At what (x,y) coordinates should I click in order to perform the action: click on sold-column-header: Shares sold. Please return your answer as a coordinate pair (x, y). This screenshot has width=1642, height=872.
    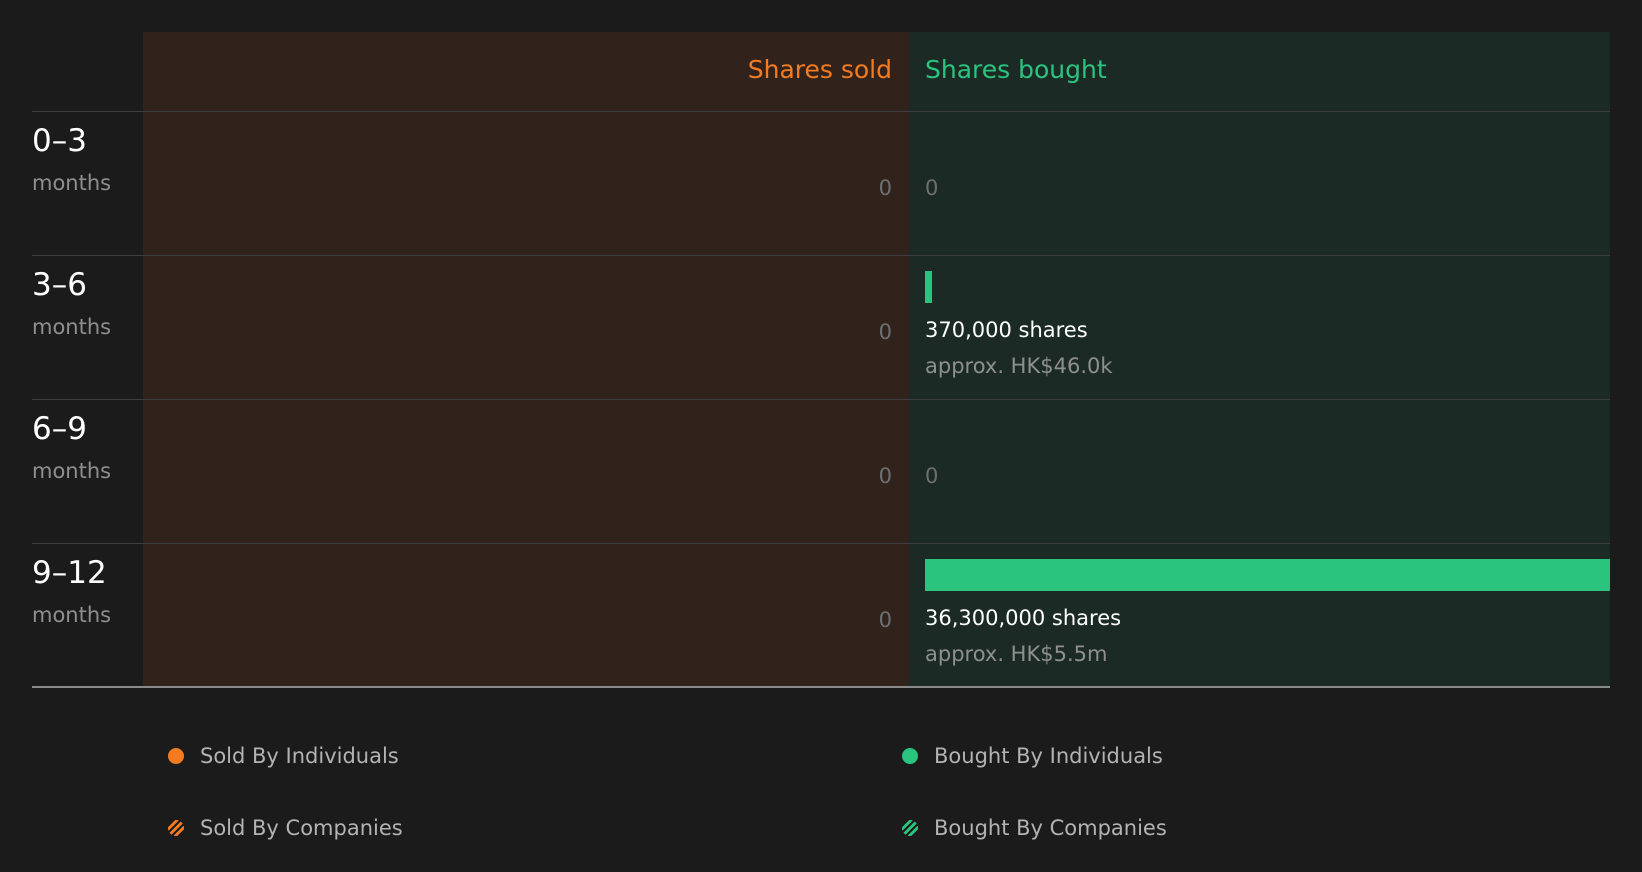
    Looking at the image, I should click on (819, 69).